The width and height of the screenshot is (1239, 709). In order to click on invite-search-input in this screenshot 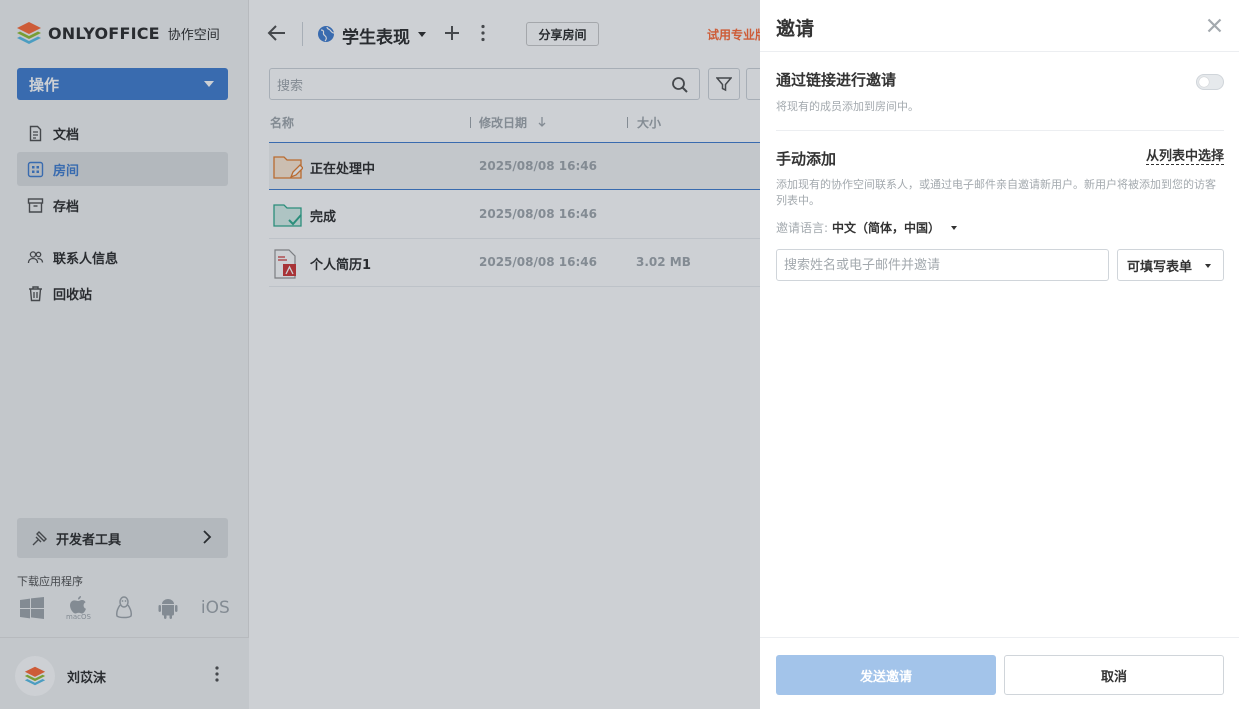, I will do `click(942, 265)`.